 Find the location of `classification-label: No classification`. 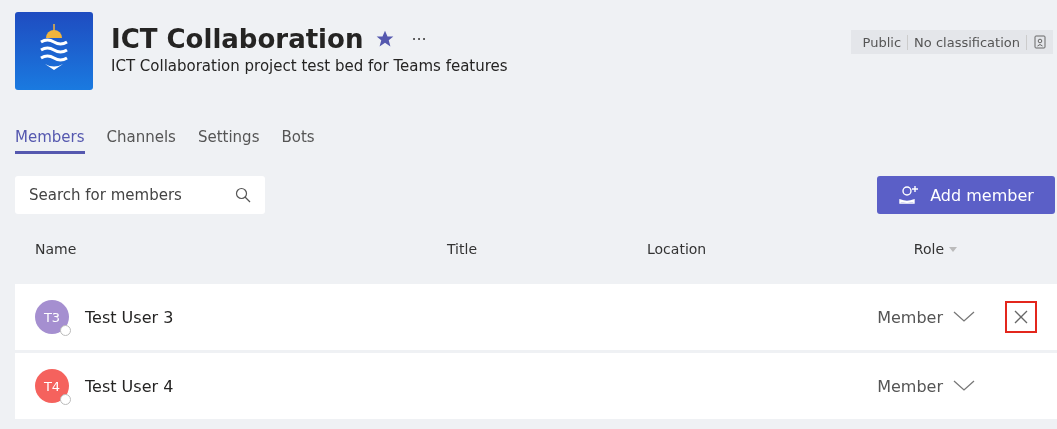

classification-label: No classification is located at coordinates (967, 42).